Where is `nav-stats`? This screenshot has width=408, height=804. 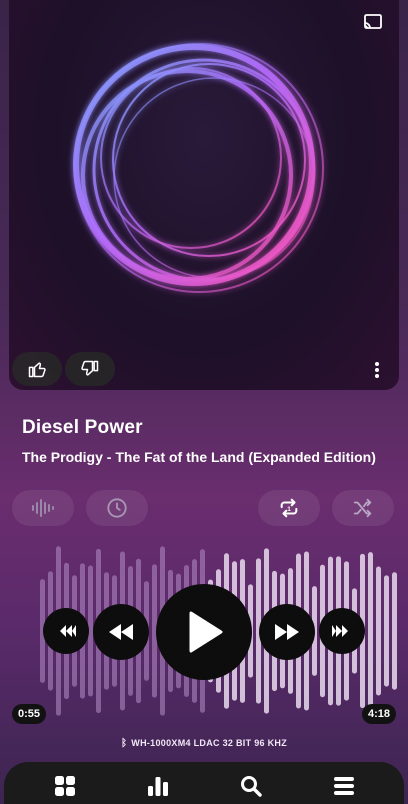
nav-stats is located at coordinates (158, 785).